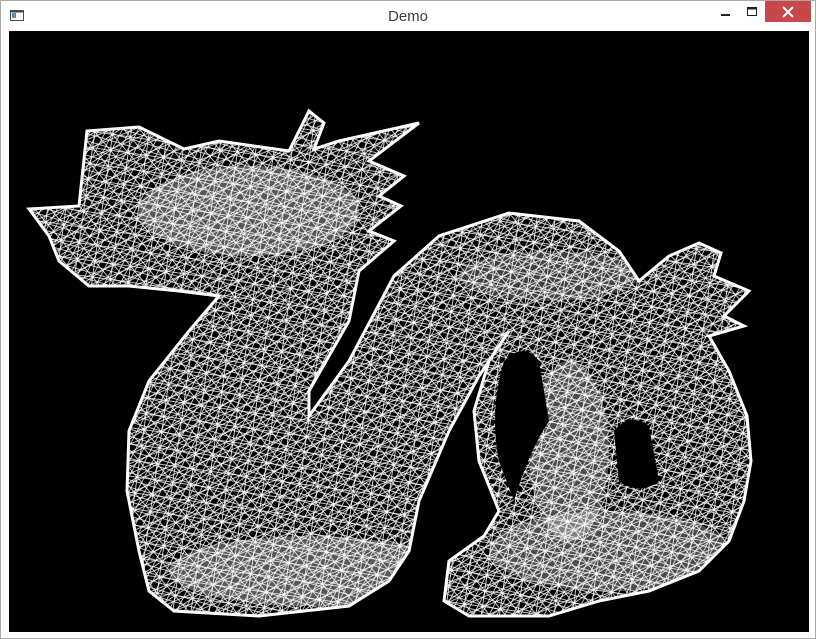 The width and height of the screenshot is (816, 639). I want to click on maximize-button, so click(751, 11).